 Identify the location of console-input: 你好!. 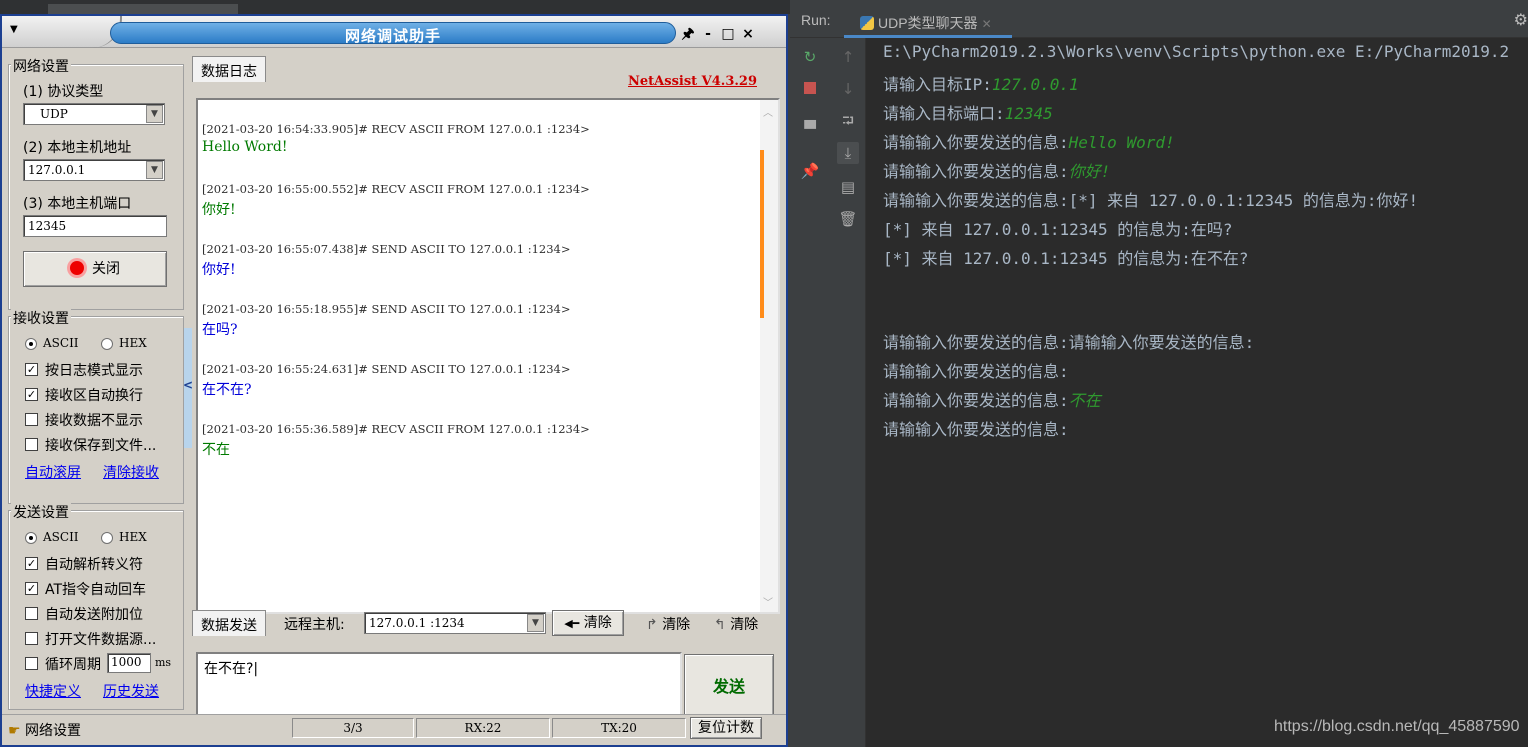
(1089, 171).